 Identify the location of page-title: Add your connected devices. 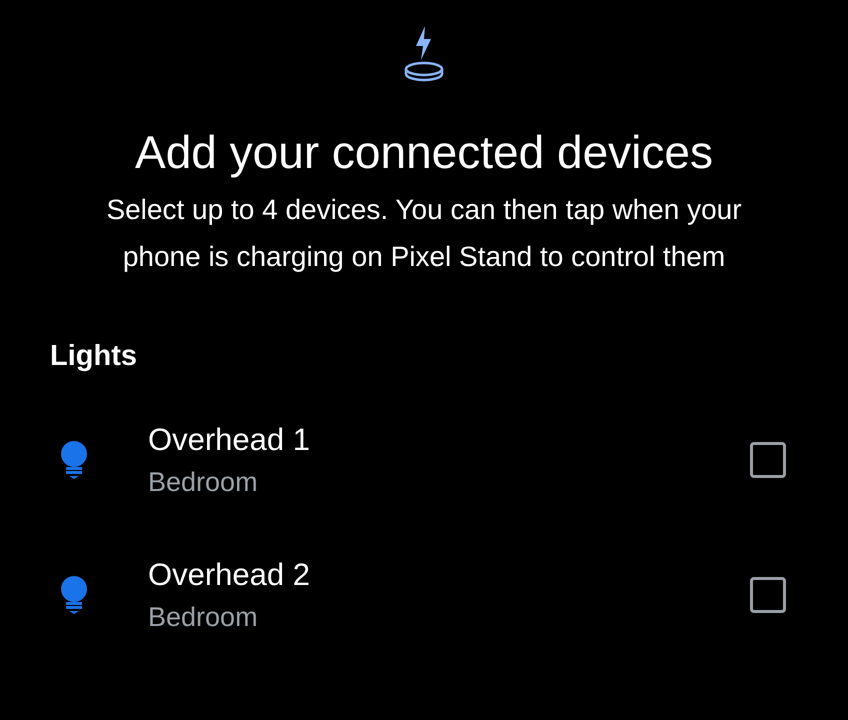
(424, 152).